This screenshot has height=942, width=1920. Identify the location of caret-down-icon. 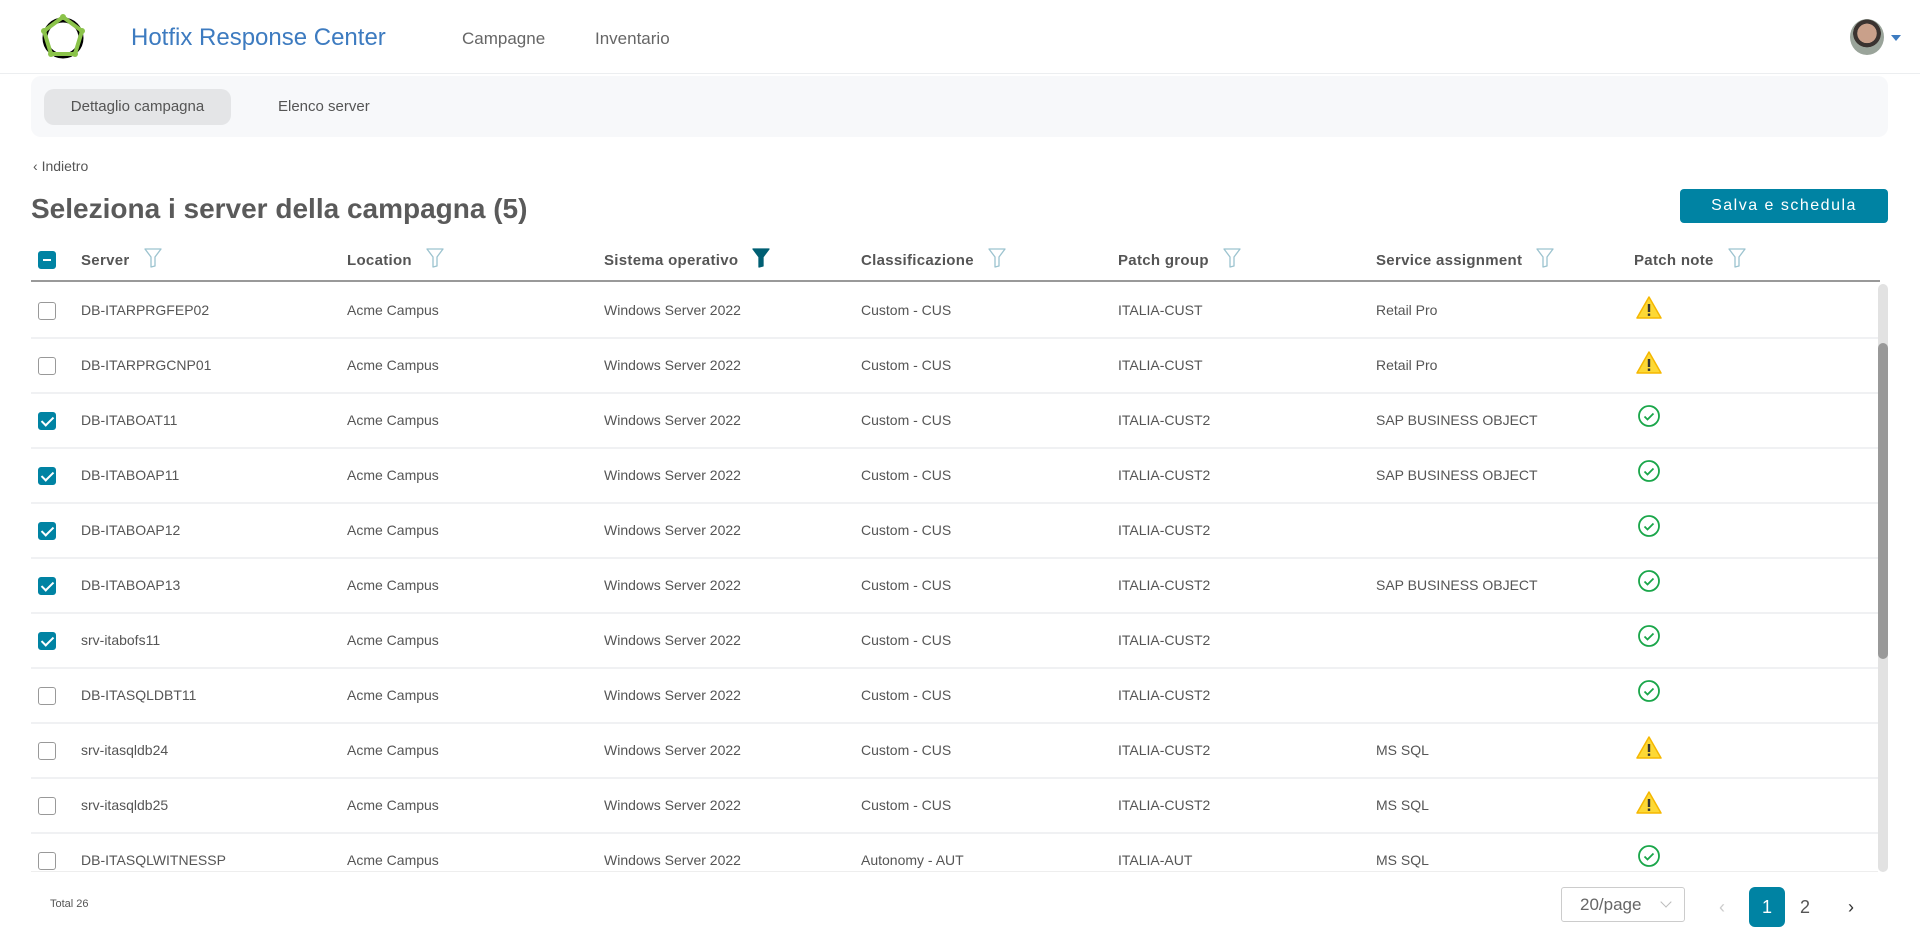
(1896, 40).